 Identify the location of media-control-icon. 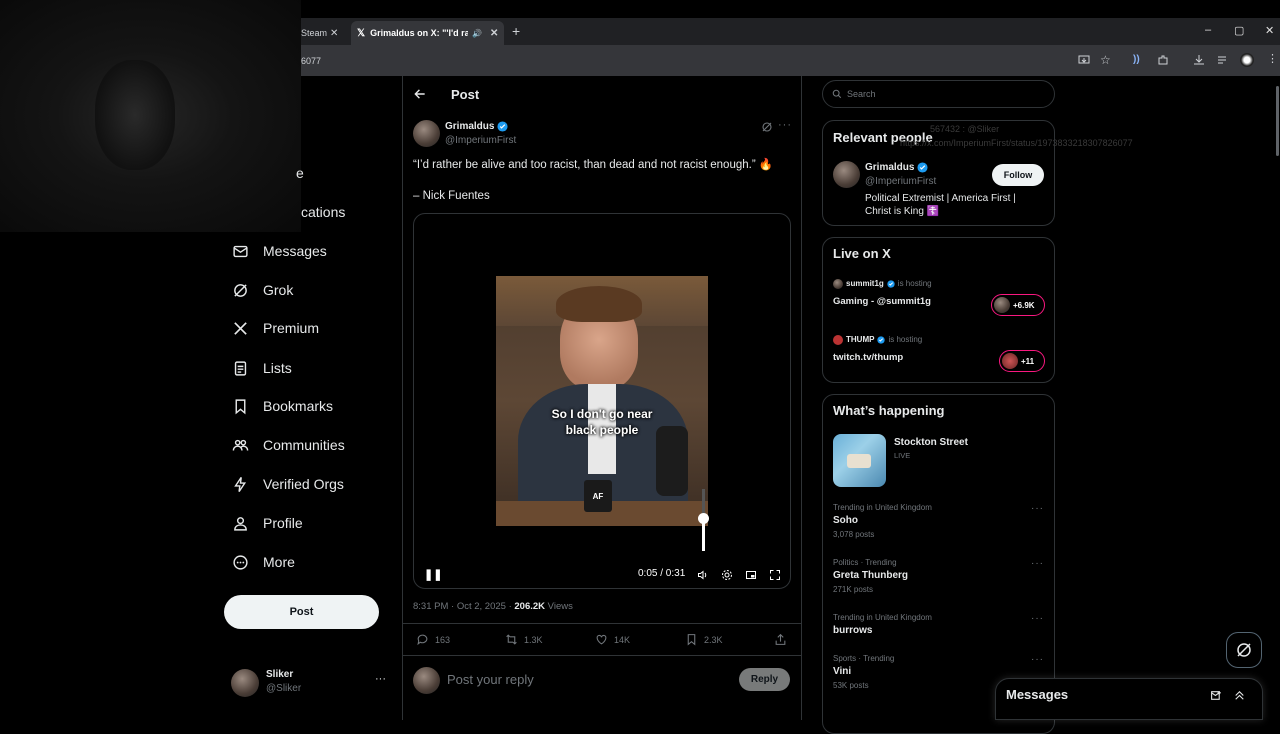
(1223, 60).